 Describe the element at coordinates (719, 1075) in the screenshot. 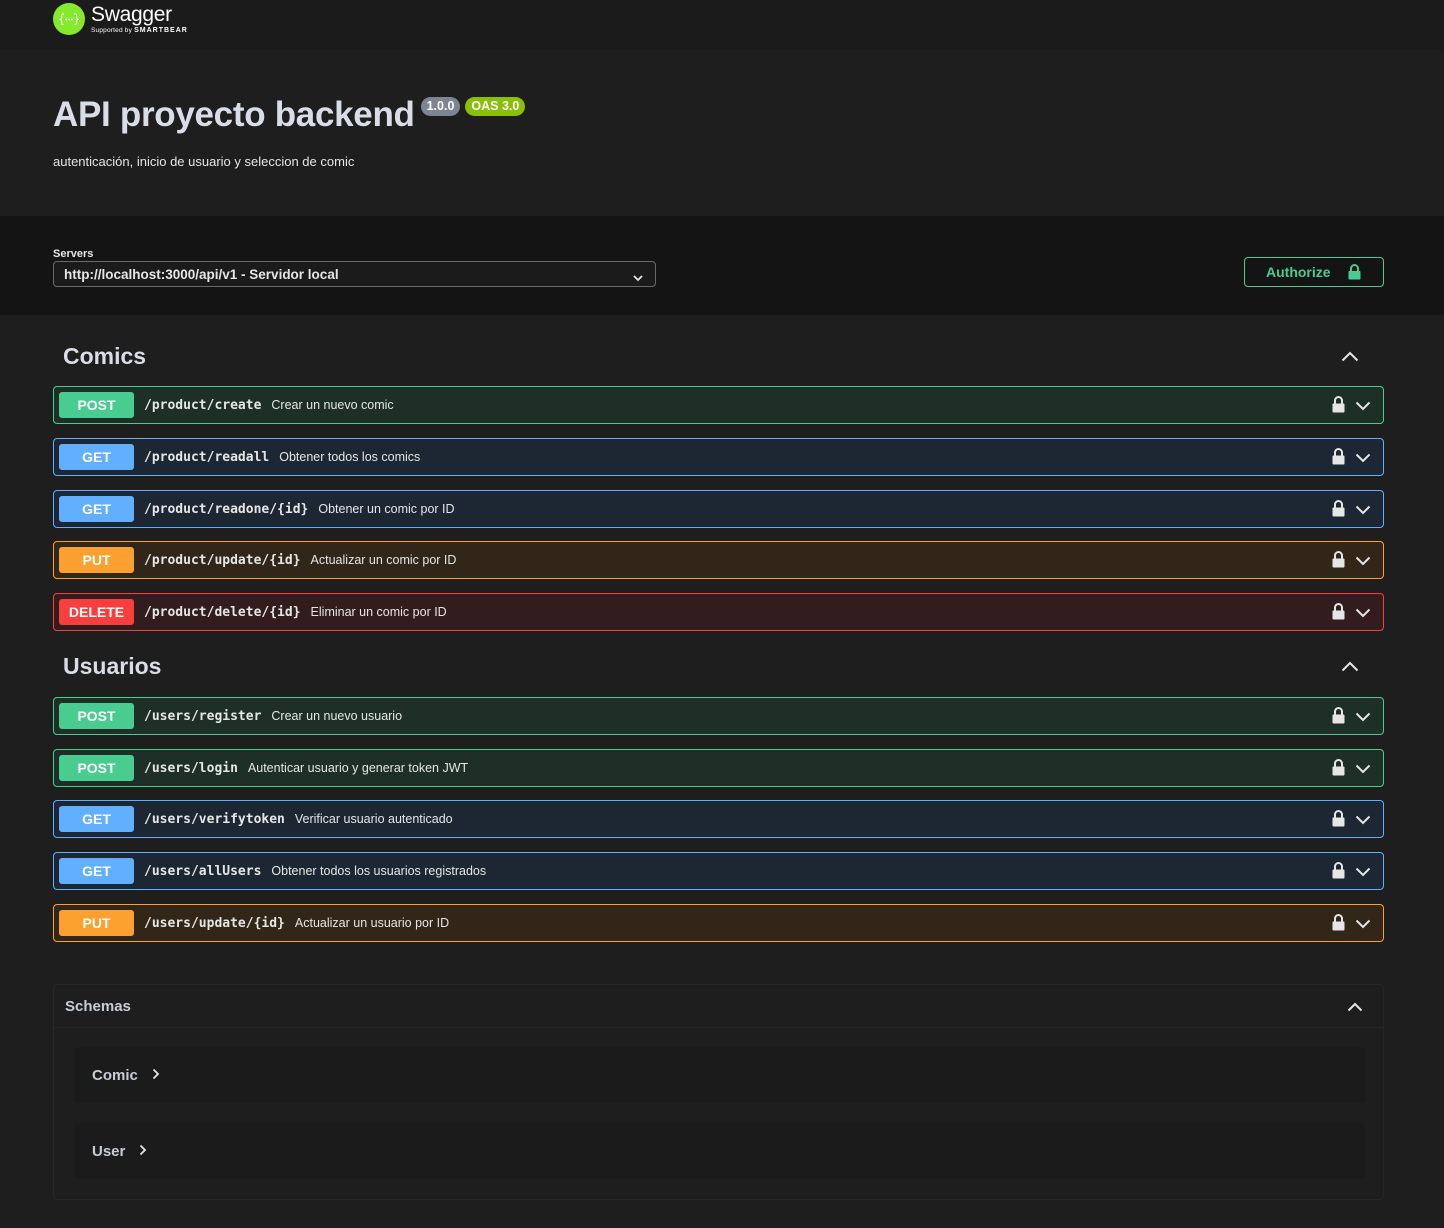

I see `schema-item-comic: Comic` at that location.